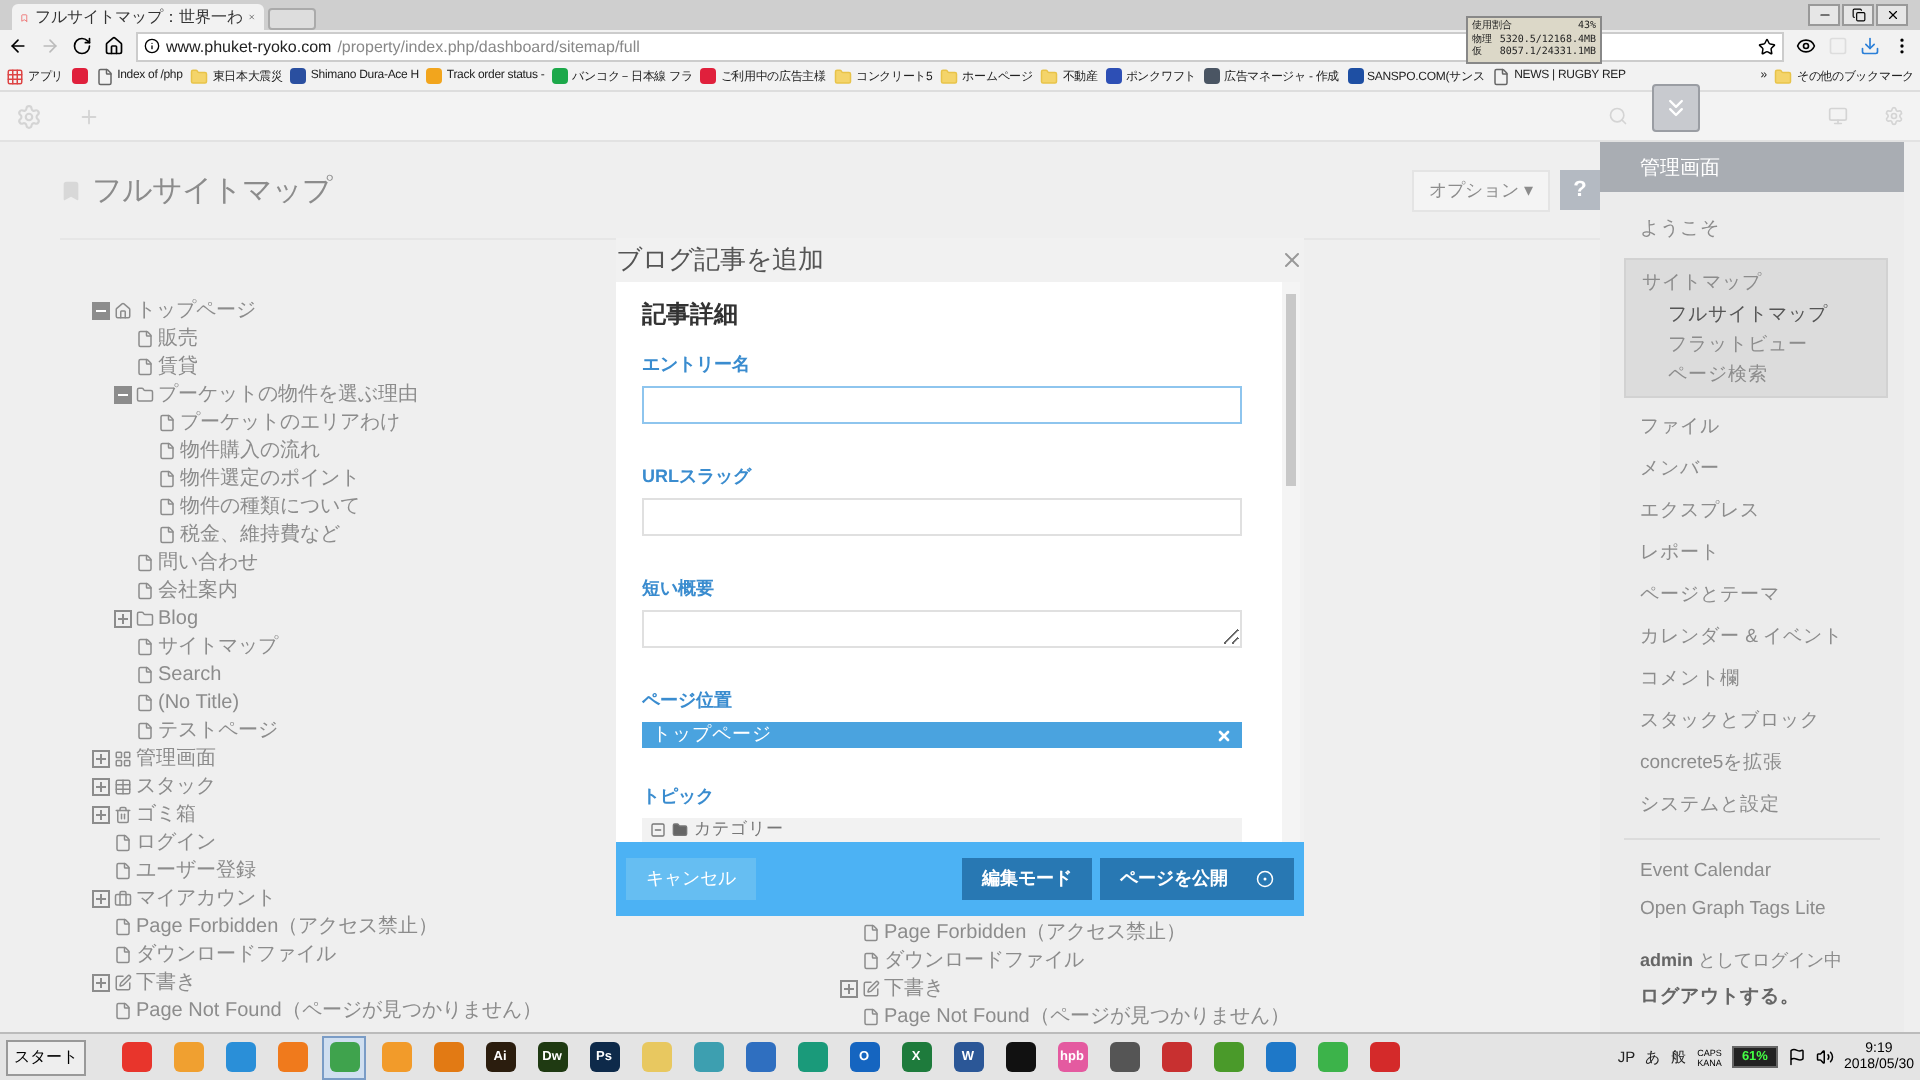 This screenshot has width=1920, height=1080. Describe the element at coordinates (50, 46) in the screenshot. I see `forward-icon` at that location.